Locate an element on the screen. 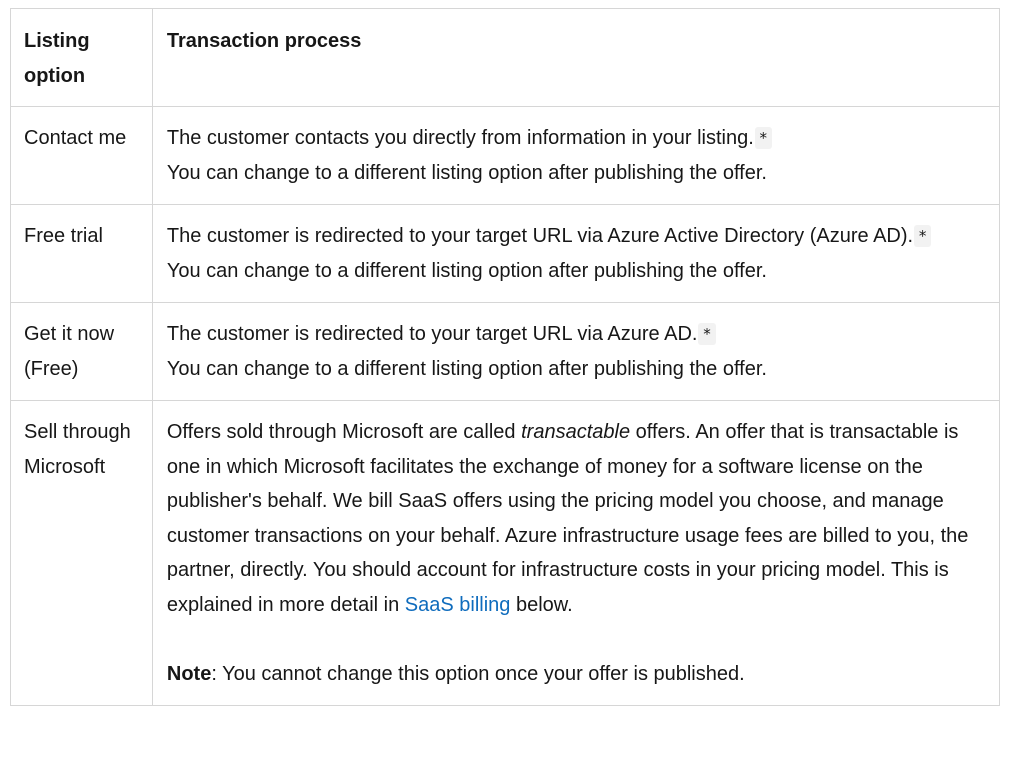 The height and width of the screenshot is (778, 1020). listing-option-cell: Contact me is located at coordinates (81, 155).